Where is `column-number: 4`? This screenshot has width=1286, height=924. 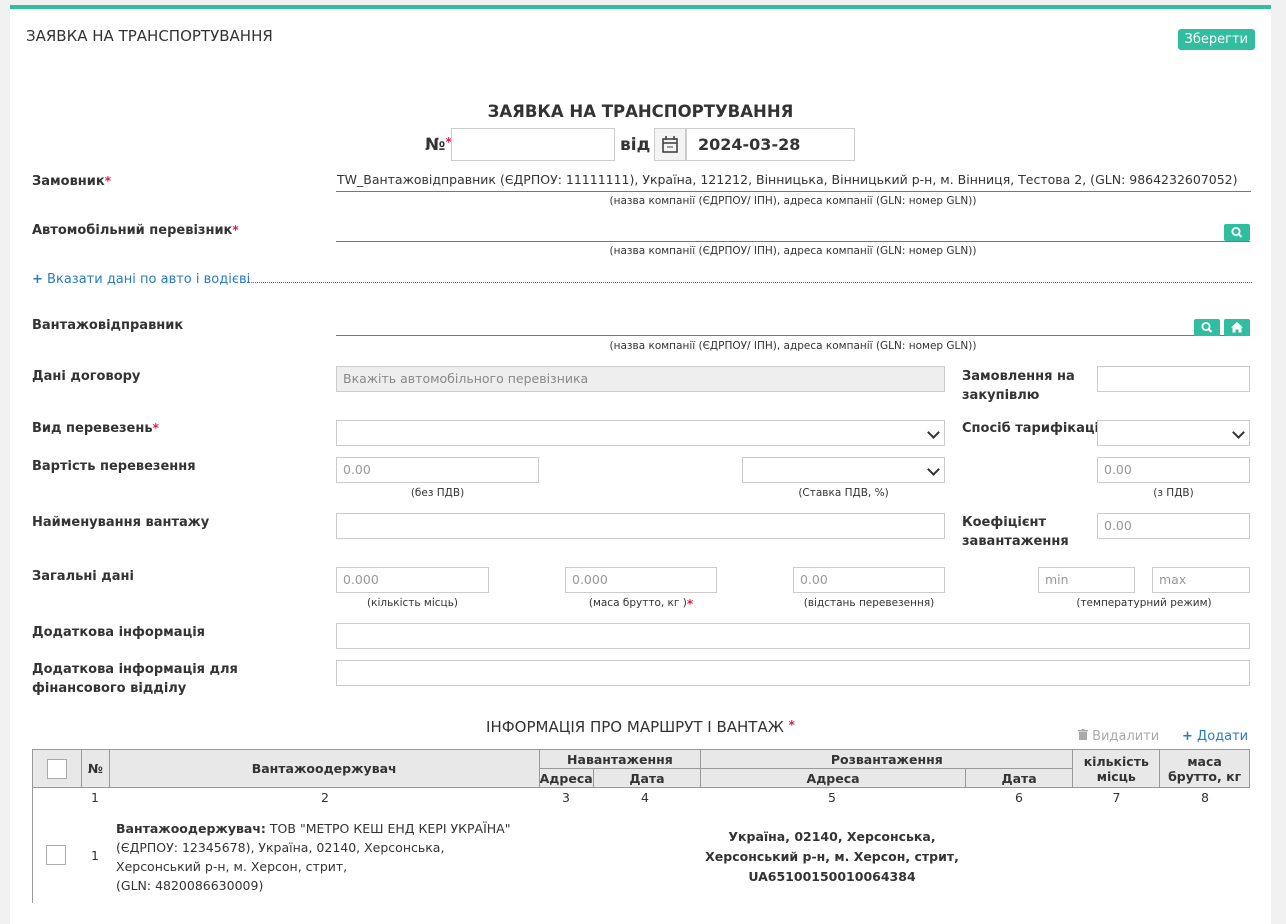 column-number: 4 is located at coordinates (645, 797).